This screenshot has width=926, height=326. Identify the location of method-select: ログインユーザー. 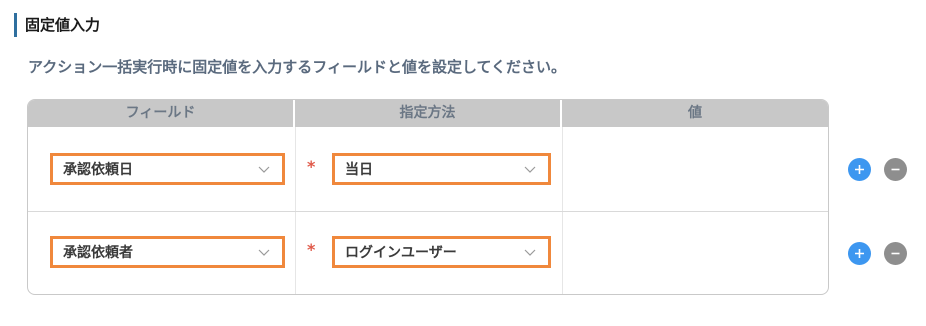
(441, 252).